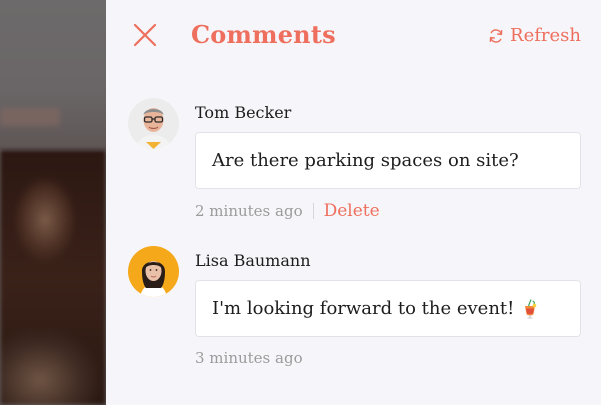 The width and height of the screenshot is (601, 405). I want to click on close-icon, so click(145, 35).